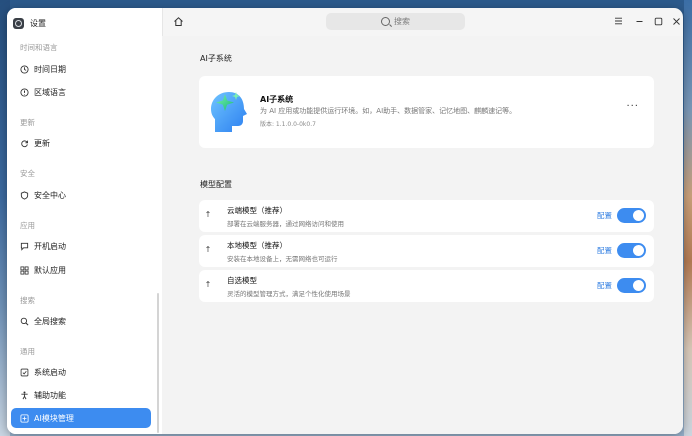 This screenshot has height=436, width=692. What do you see at coordinates (158, 363) in the screenshot?
I see `sidebar-scrollbar` at bounding box center [158, 363].